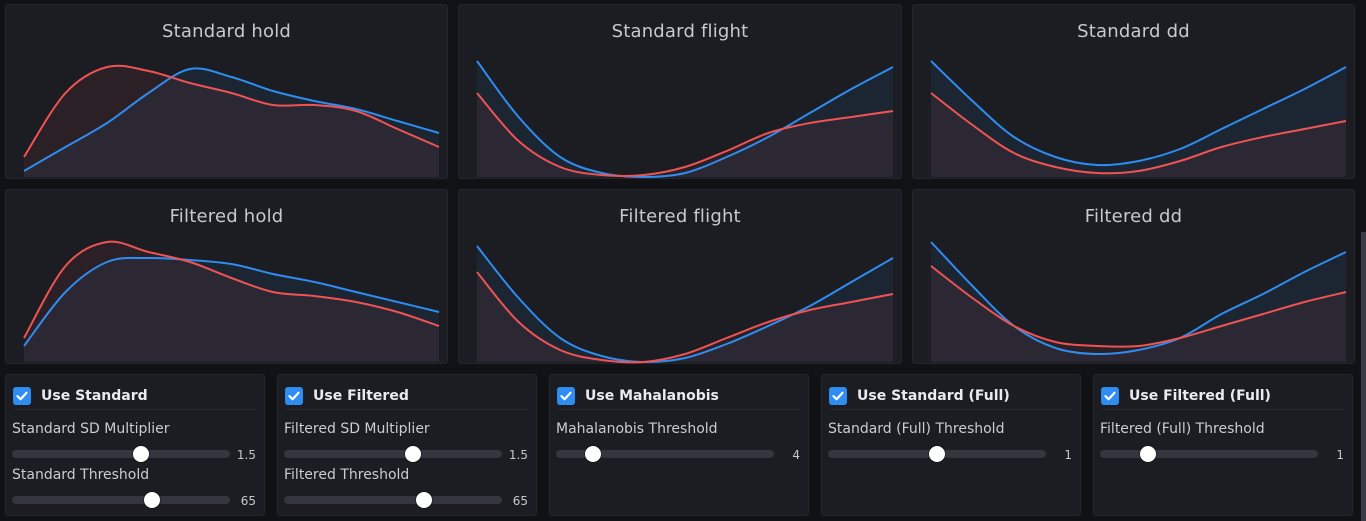  Describe the element at coordinates (231, 301) in the screenshot. I see `chart-filtered-hold` at that location.